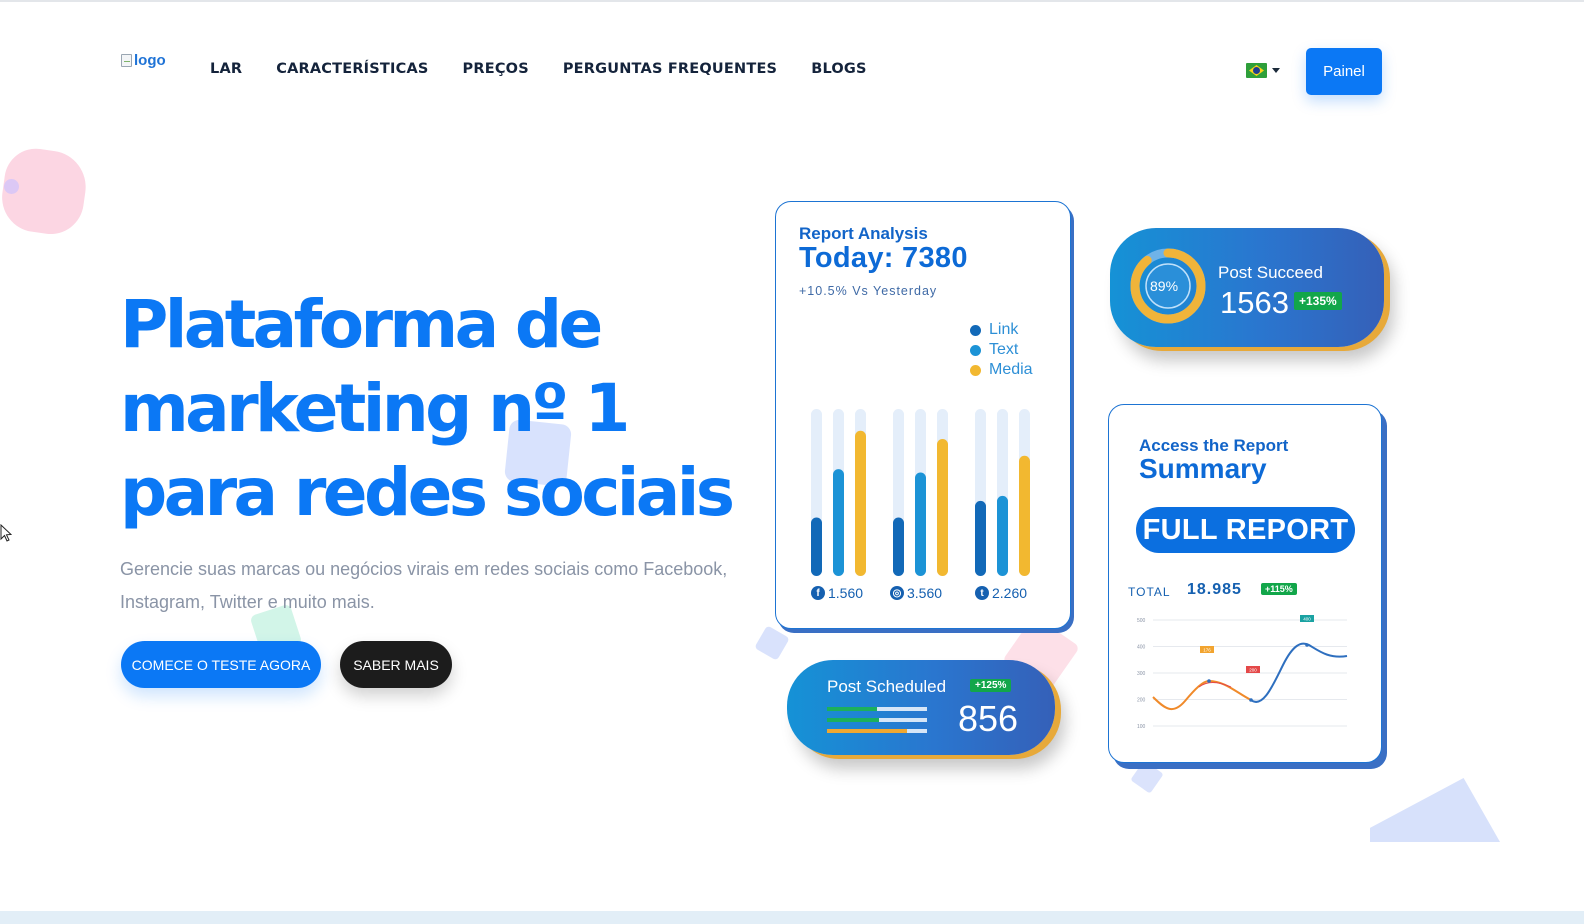 This screenshot has width=1584, height=924. Describe the element at coordinates (925, 593) in the screenshot. I see `instagram-value: 3.560` at that location.